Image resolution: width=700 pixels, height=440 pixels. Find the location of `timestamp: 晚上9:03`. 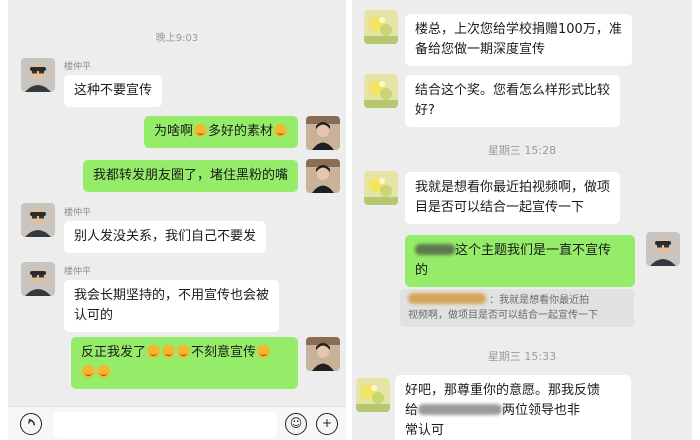

timestamp: 晚上9:03 is located at coordinates (177, 38).